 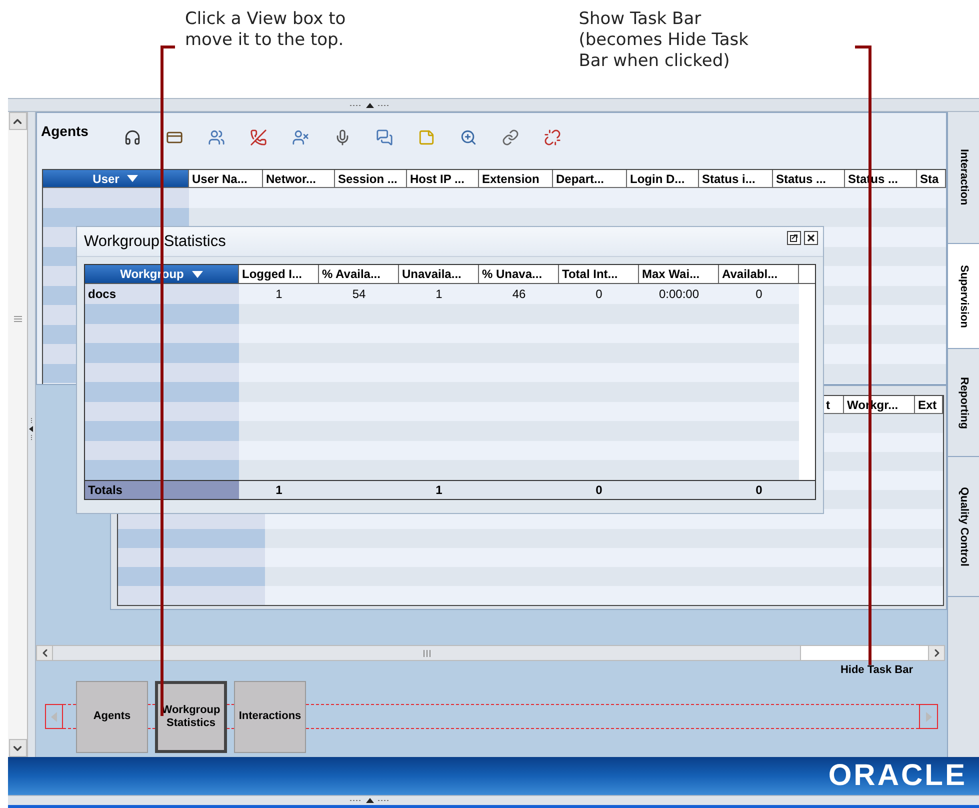 What do you see at coordinates (876, 670) in the screenshot?
I see `hide-task-bar-link: Hide Task Bar` at bounding box center [876, 670].